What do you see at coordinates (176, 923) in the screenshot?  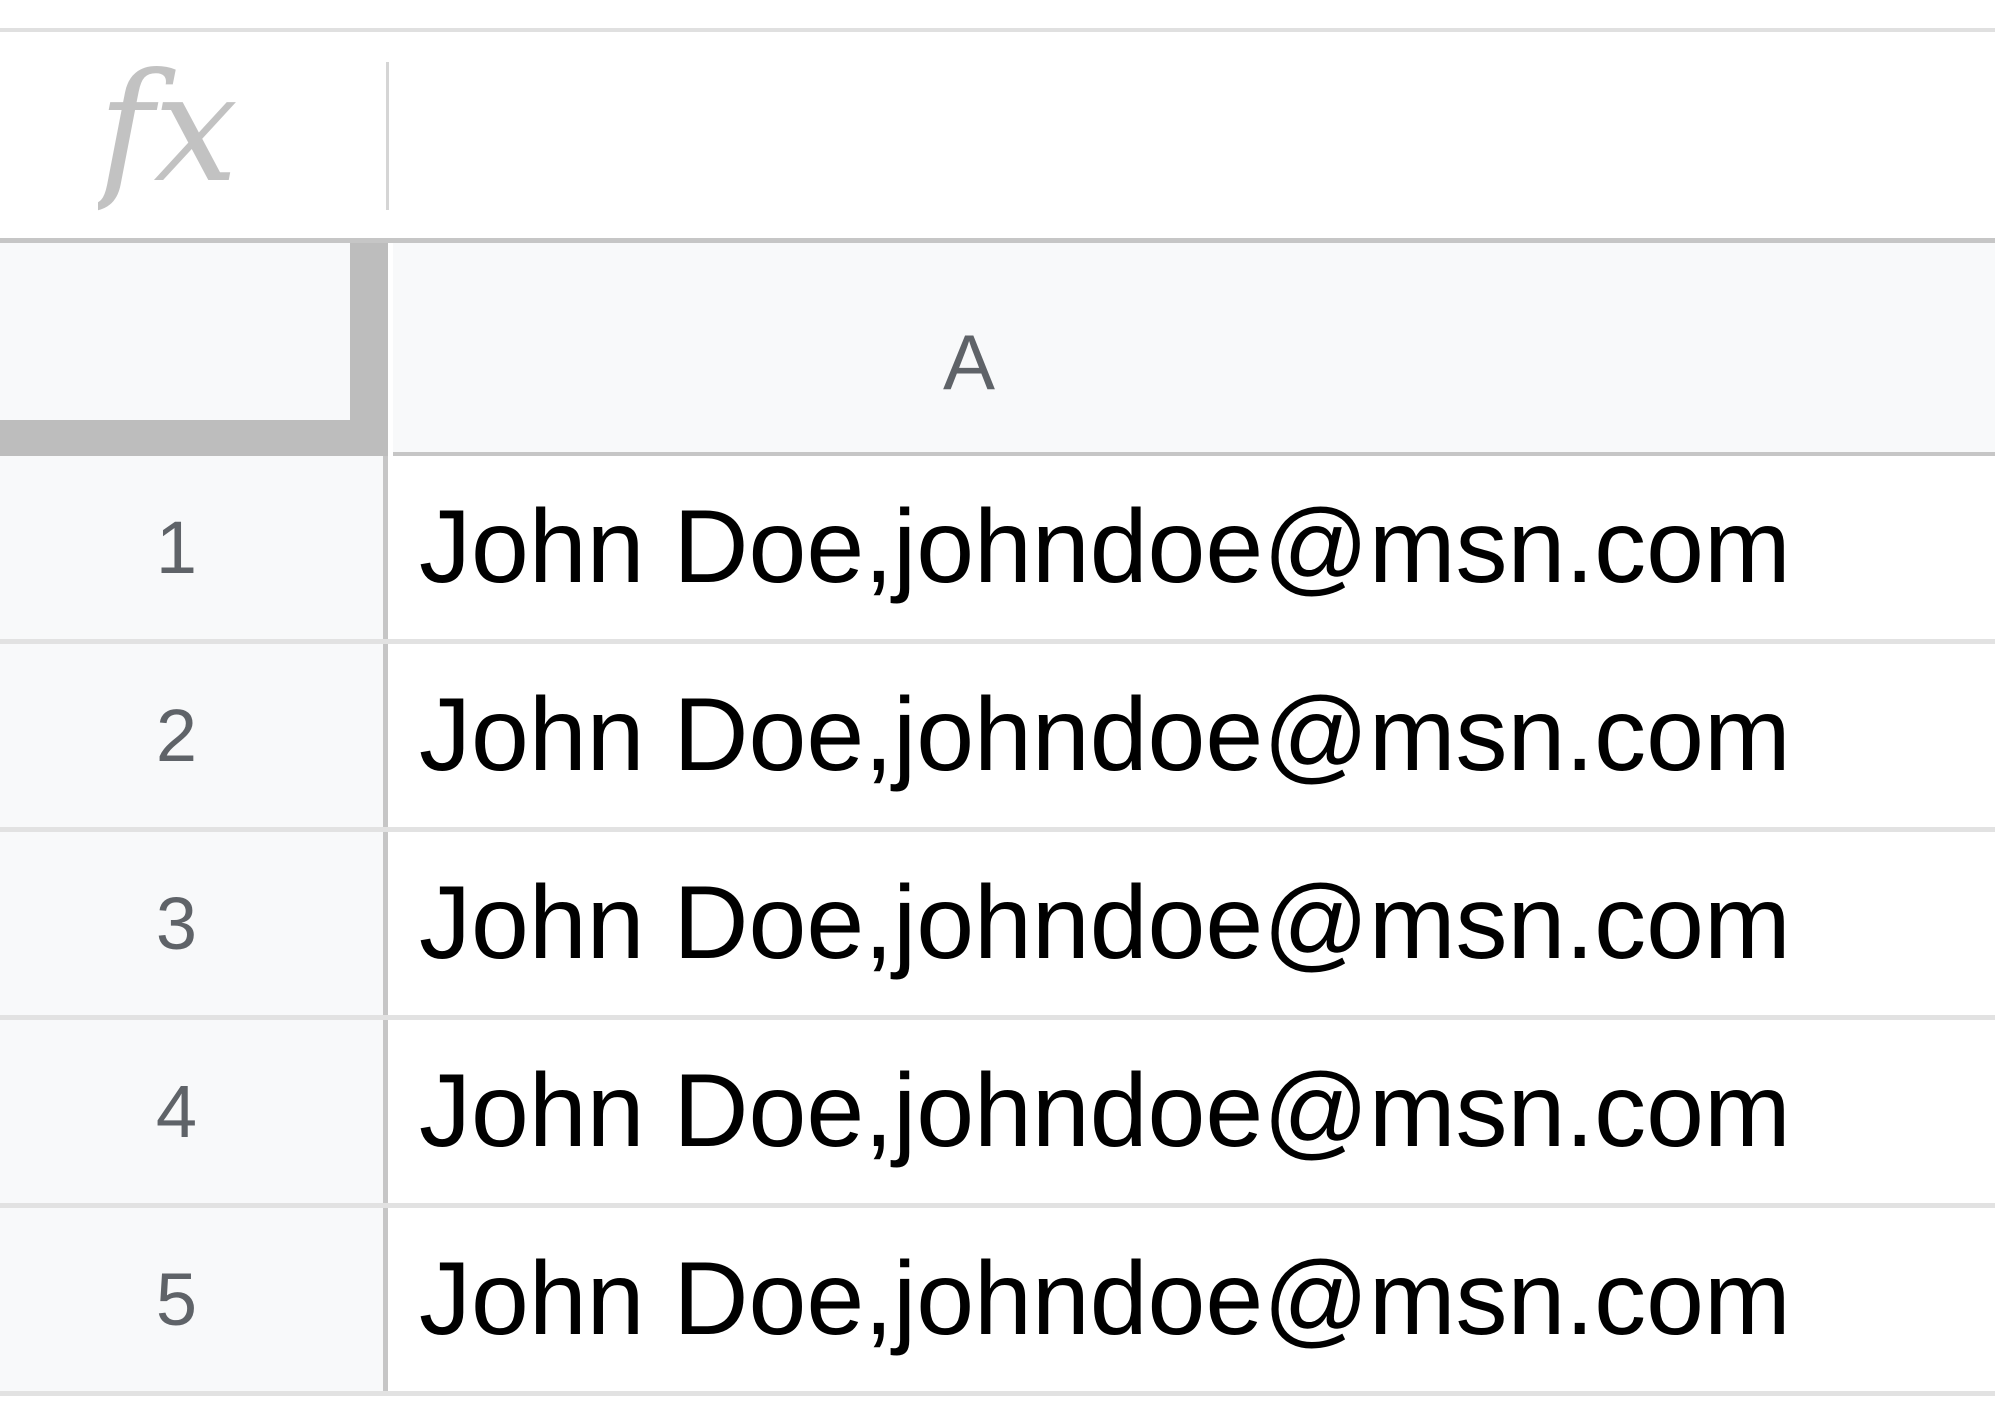 I see `row-header-label: 3` at bounding box center [176, 923].